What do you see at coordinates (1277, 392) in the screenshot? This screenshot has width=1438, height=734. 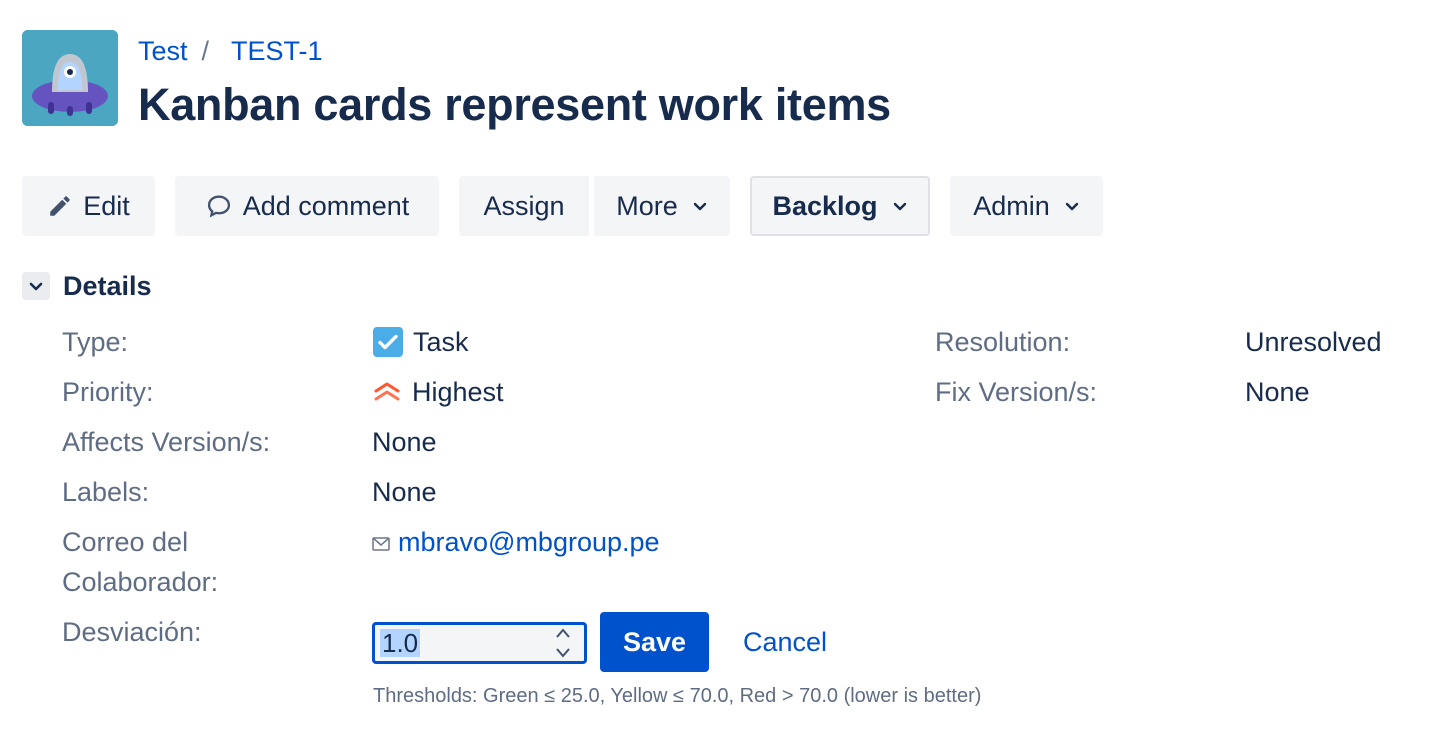 I see `fix-version-value: None` at bounding box center [1277, 392].